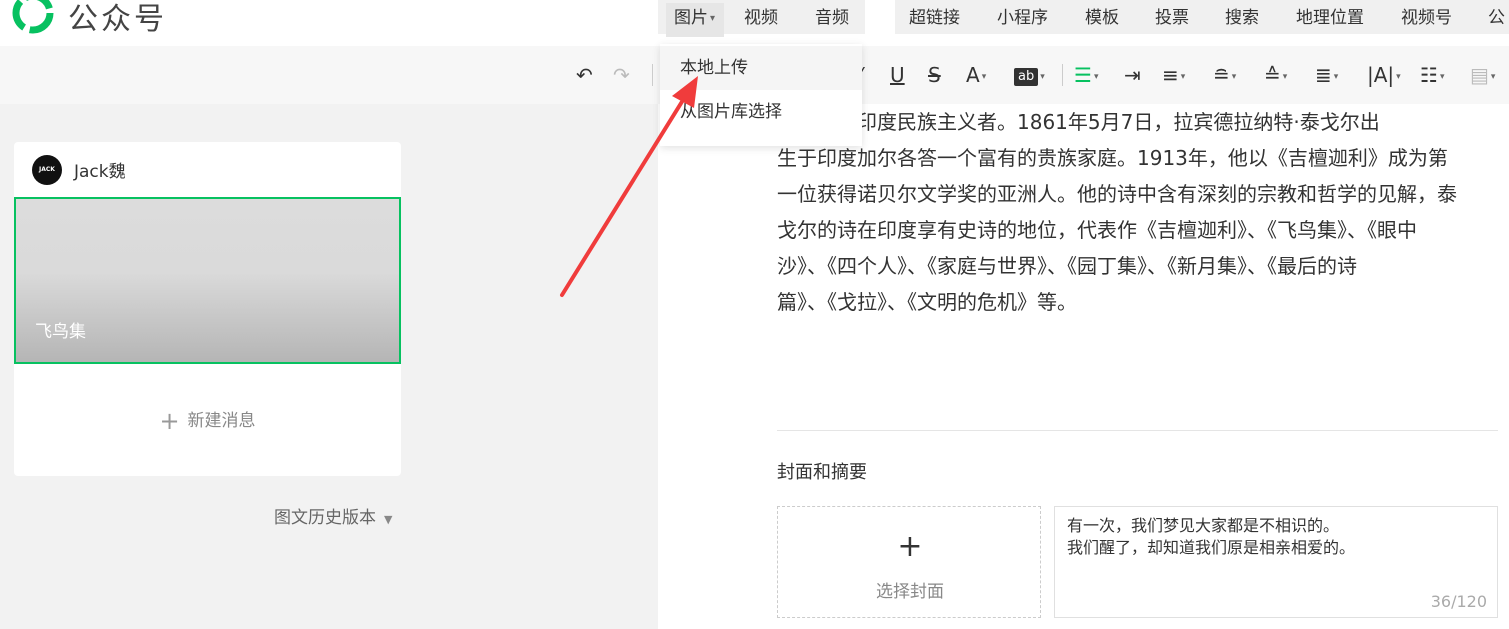  I want to click on insert-image-menu: 图片 ▾, so click(695, 20).